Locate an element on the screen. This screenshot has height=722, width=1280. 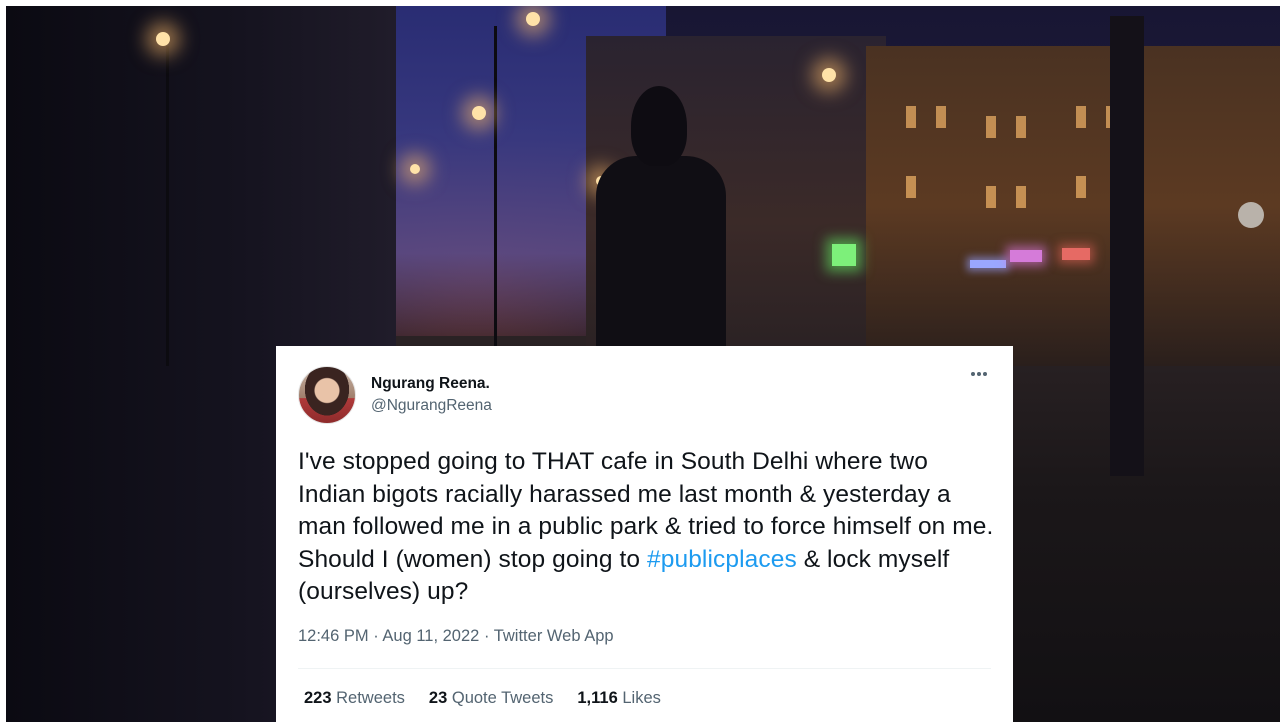
silhouette-figure is located at coordinates (661, 221).